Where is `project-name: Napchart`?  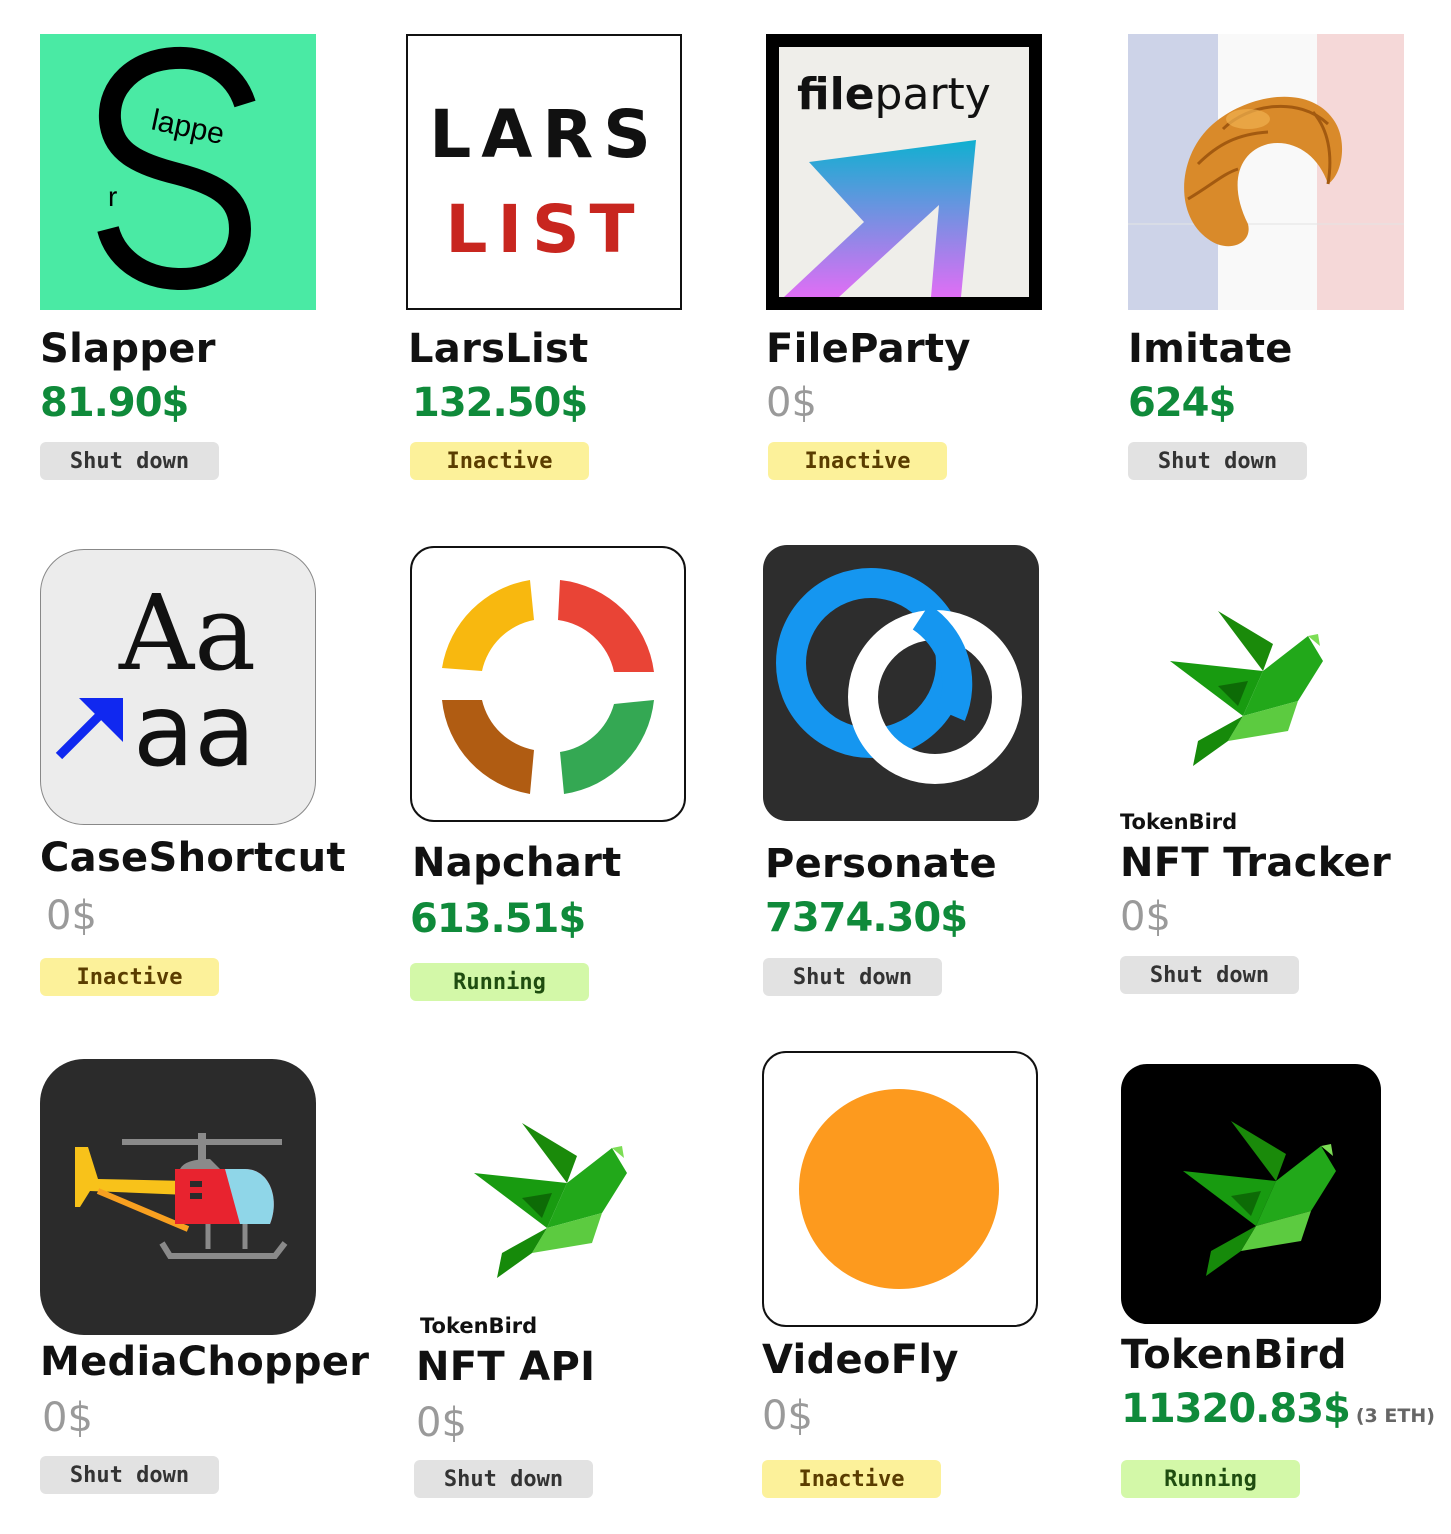 project-name: Napchart is located at coordinates (517, 863).